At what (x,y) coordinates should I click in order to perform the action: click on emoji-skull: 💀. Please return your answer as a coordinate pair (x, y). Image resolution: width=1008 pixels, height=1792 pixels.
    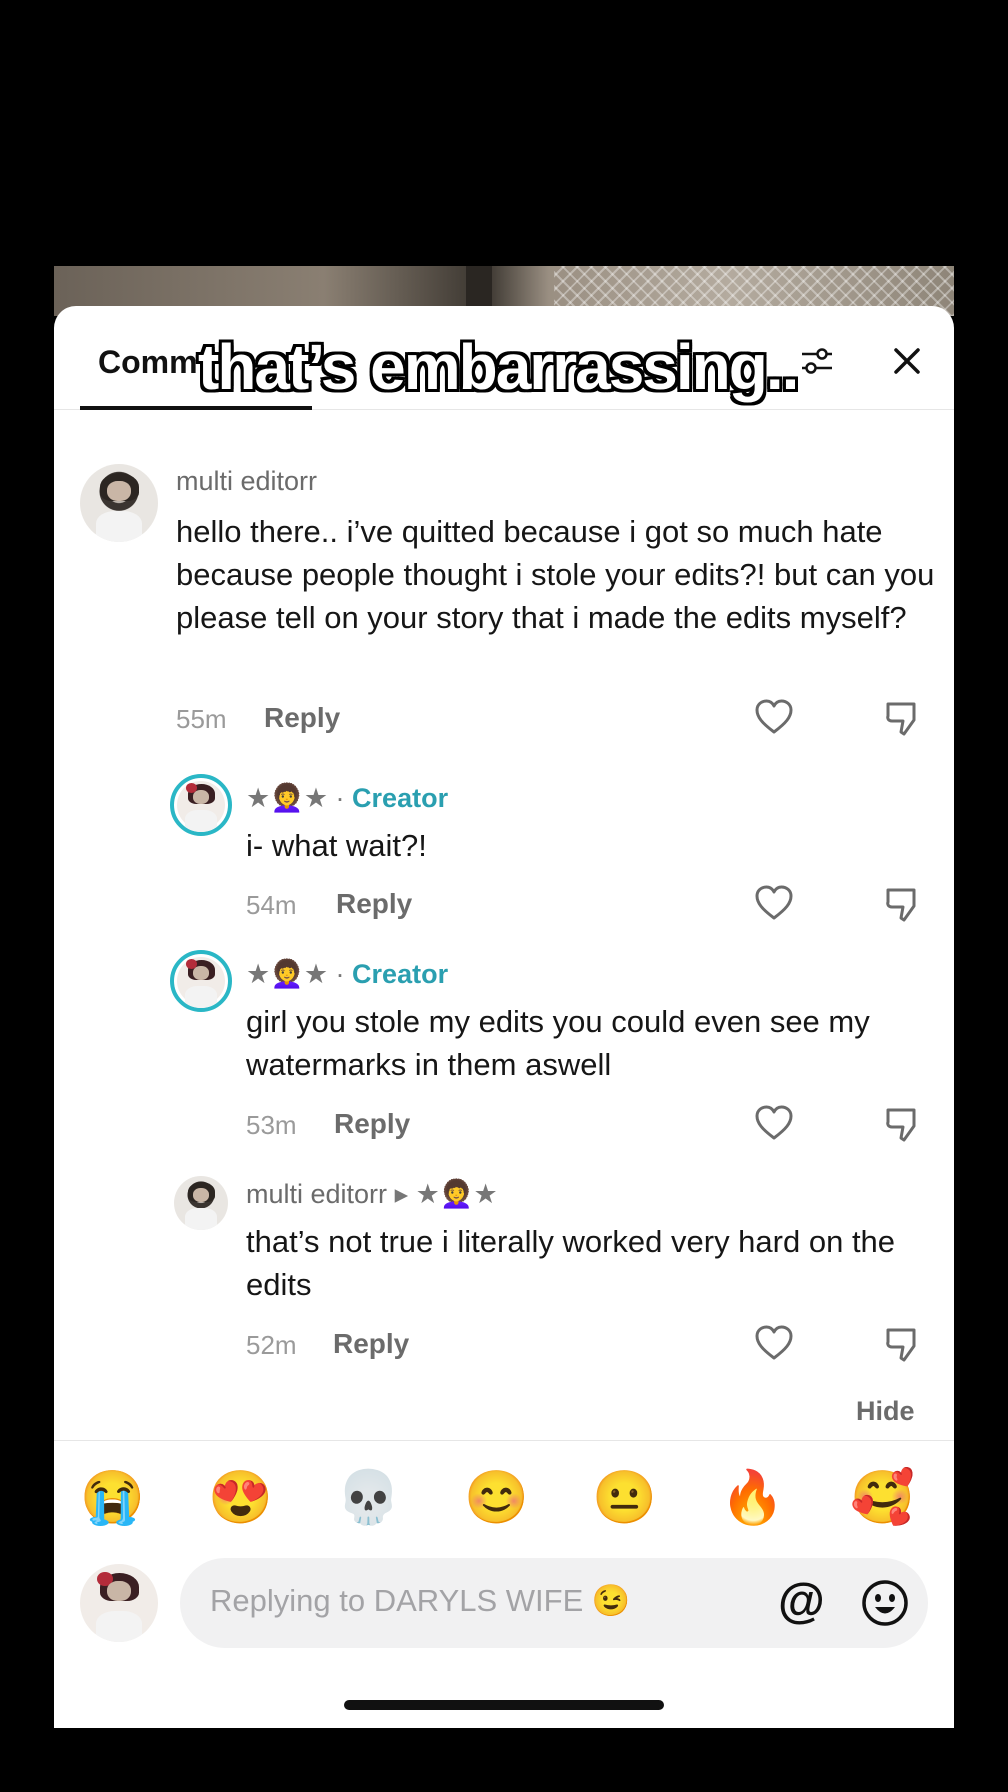
    Looking at the image, I should click on (368, 1498).